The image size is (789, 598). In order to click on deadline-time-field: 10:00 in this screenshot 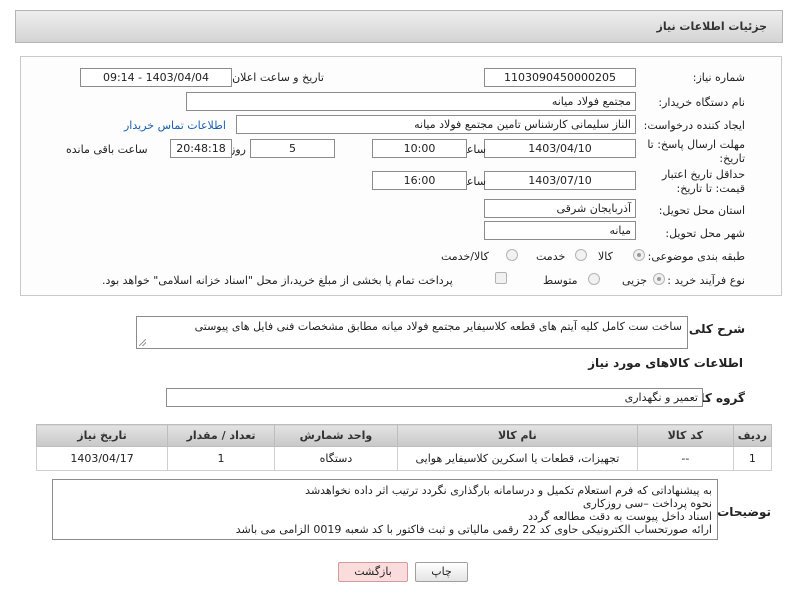, I will do `click(419, 148)`.